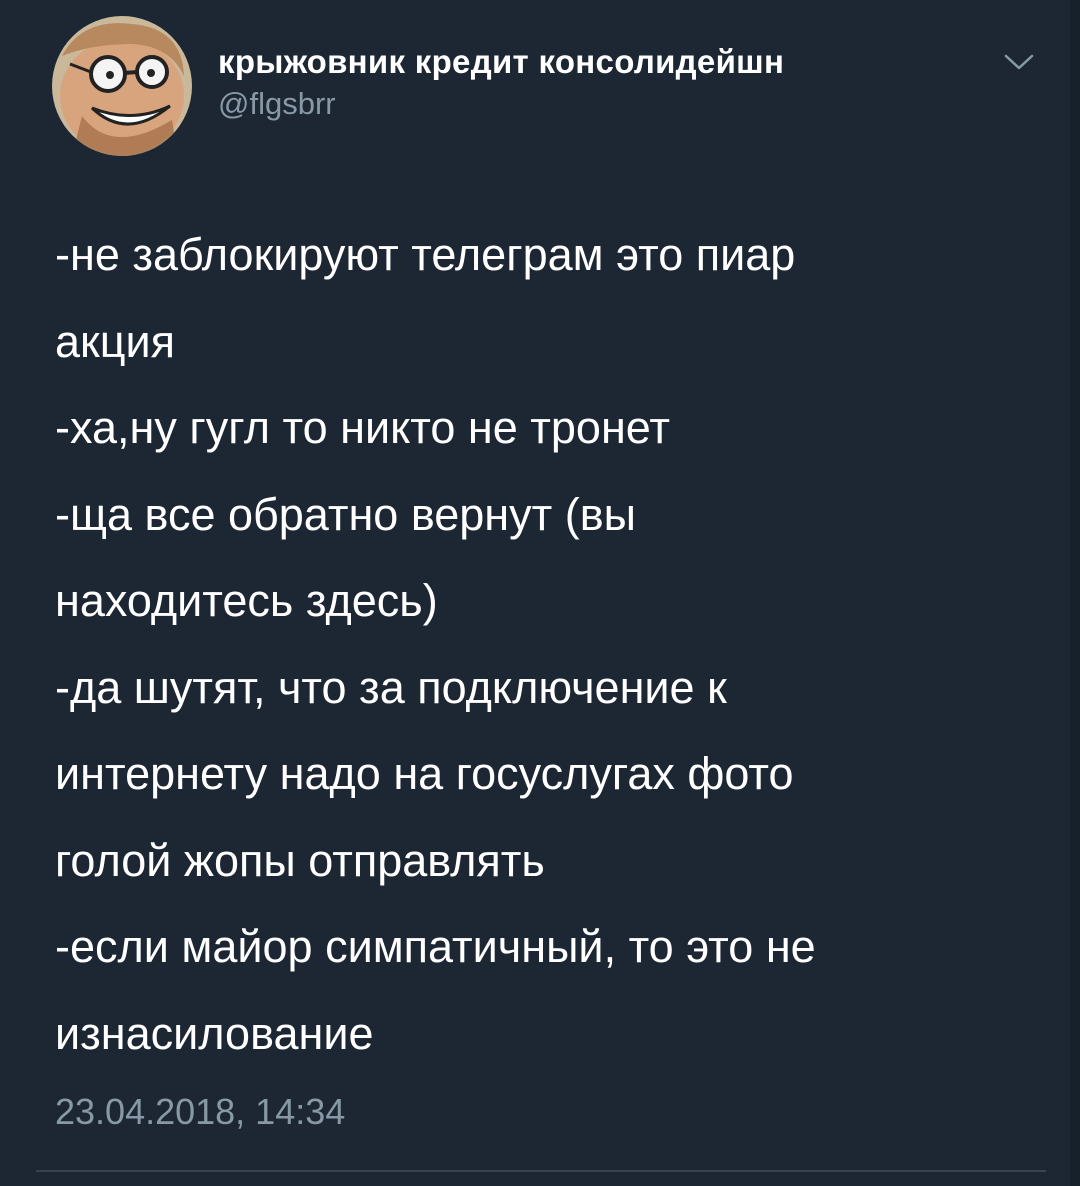 The height and width of the screenshot is (1186, 1080). What do you see at coordinates (214, 1033) in the screenshot?
I see `tweet-text-line: изнасилование` at bounding box center [214, 1033].